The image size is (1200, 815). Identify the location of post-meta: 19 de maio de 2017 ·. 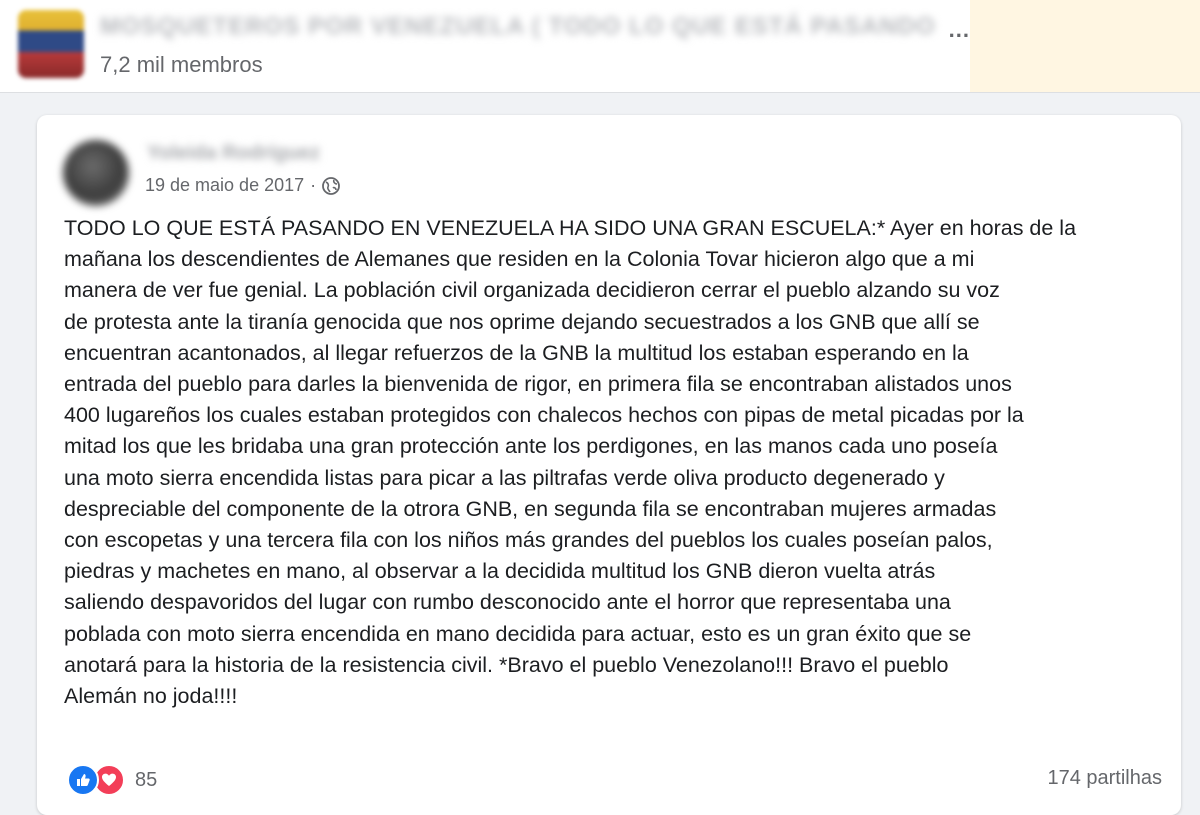
(243, 185).